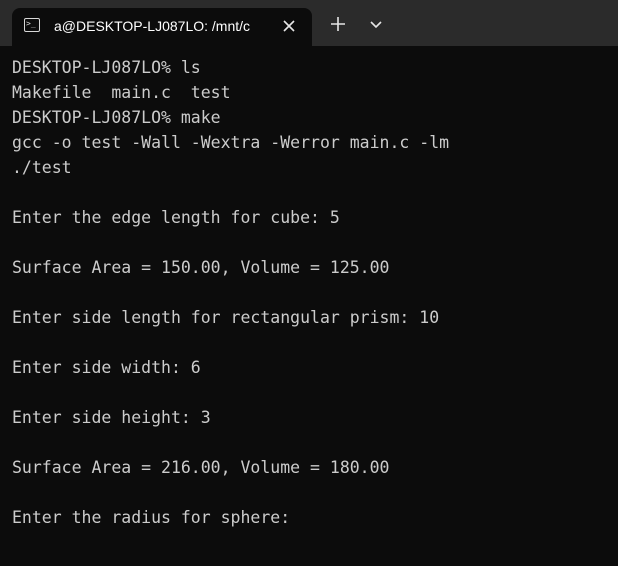  I want to click on terminal-tab: >_ a@DESKTOP-LJ087LO: /mnt/c, so click(162, 27).